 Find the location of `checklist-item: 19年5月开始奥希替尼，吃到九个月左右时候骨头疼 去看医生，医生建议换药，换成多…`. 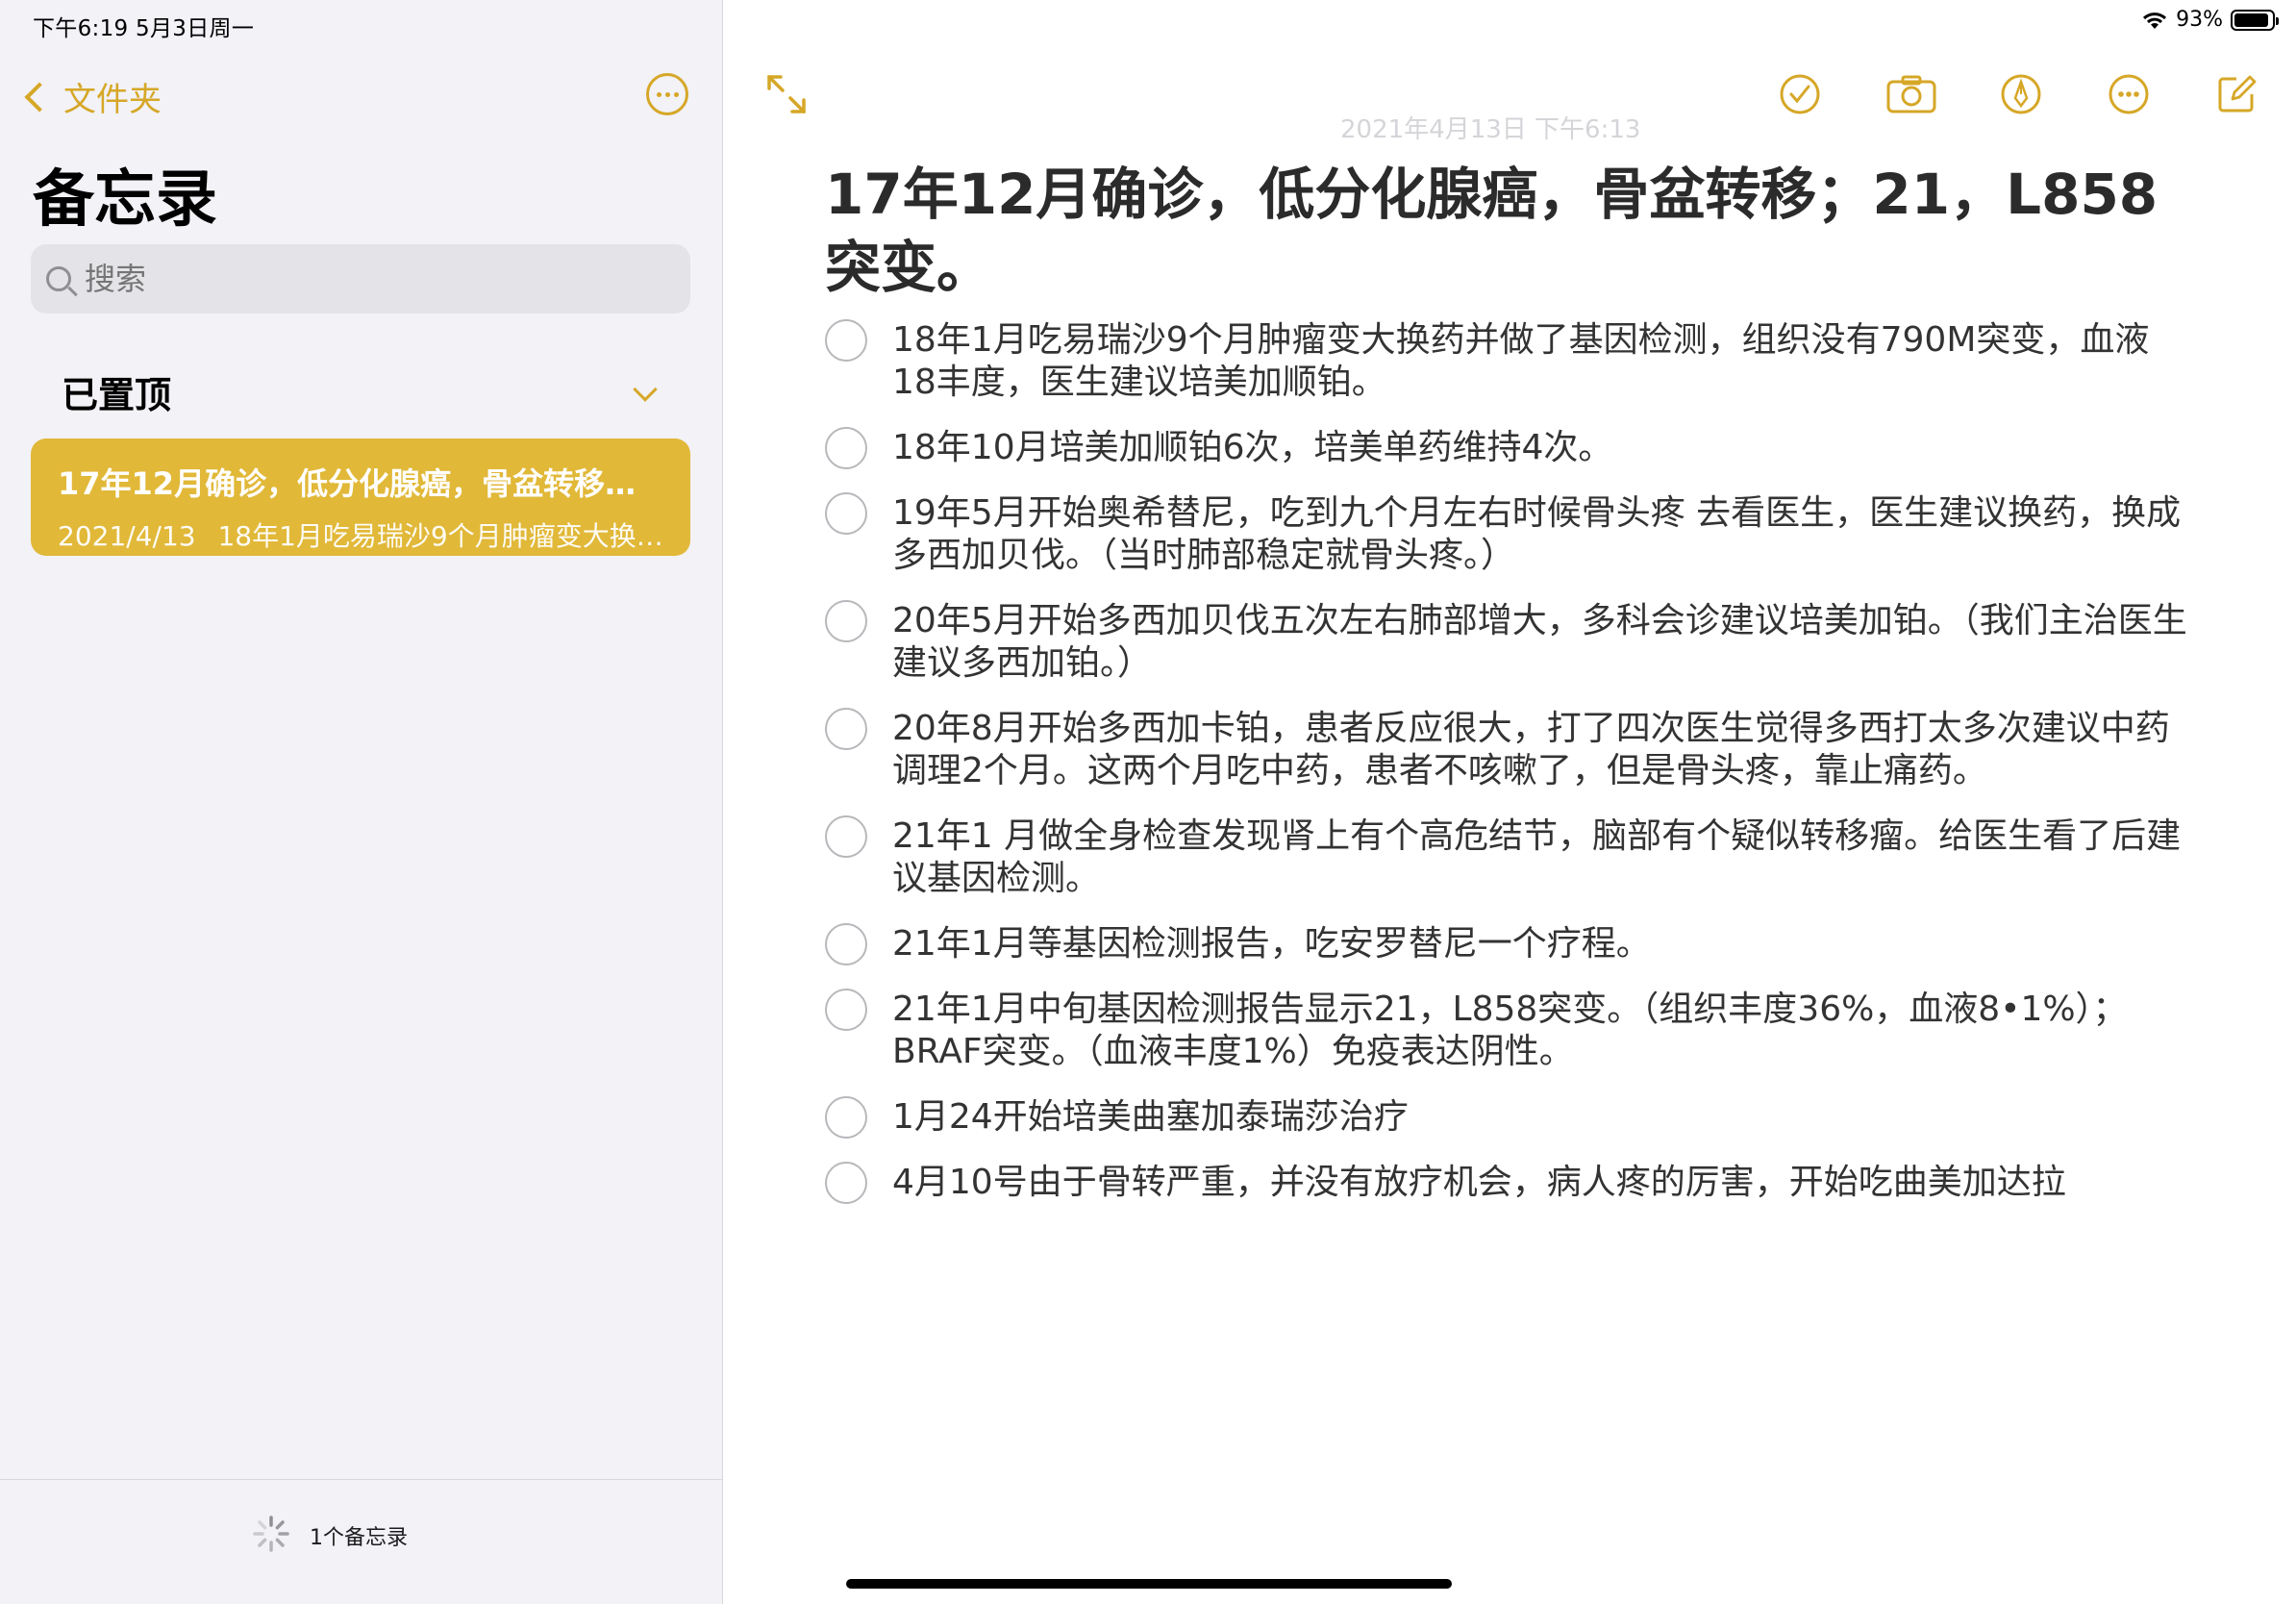

checklist-item: 19年5月开始奥希替尼，吃到九个月左右时候骨头疼 去看医生，医生建议换药，换成多… is located at coordinates (1507, 534).